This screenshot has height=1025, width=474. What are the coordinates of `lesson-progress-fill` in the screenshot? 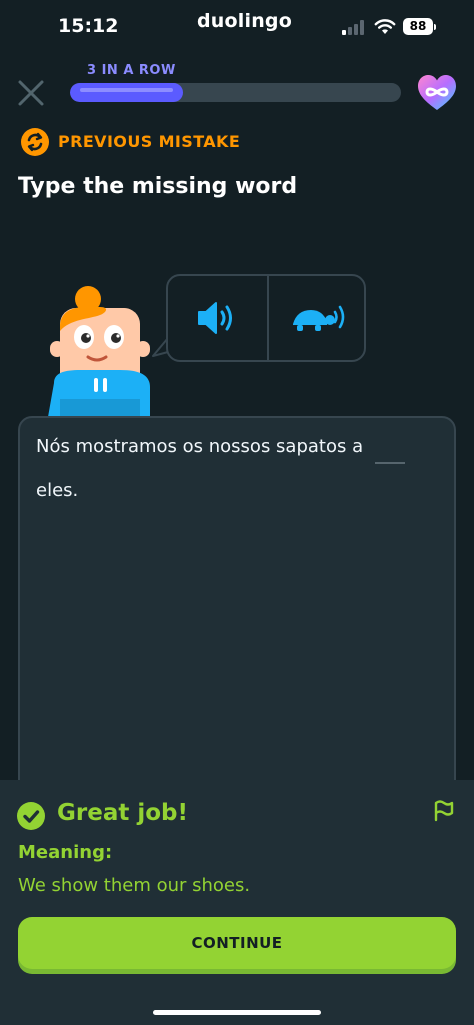 It's located at (126, 92).